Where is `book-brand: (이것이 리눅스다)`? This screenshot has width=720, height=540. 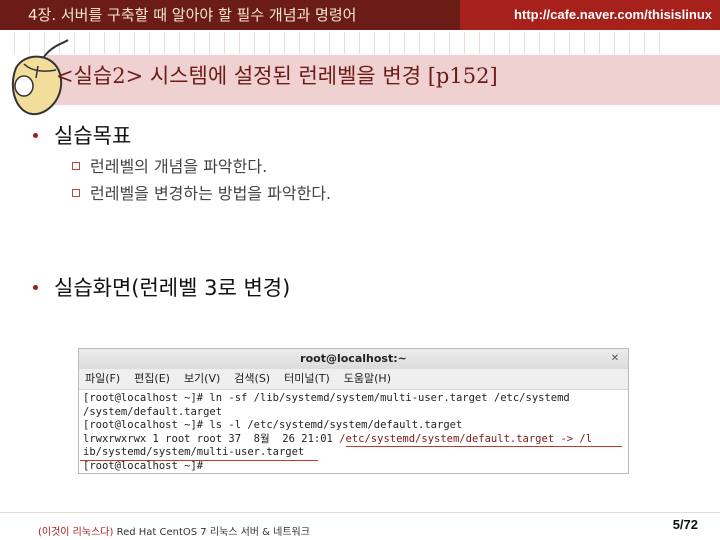
book-brand: (이것이 리눅스다) is located at coordinates (76, 532).